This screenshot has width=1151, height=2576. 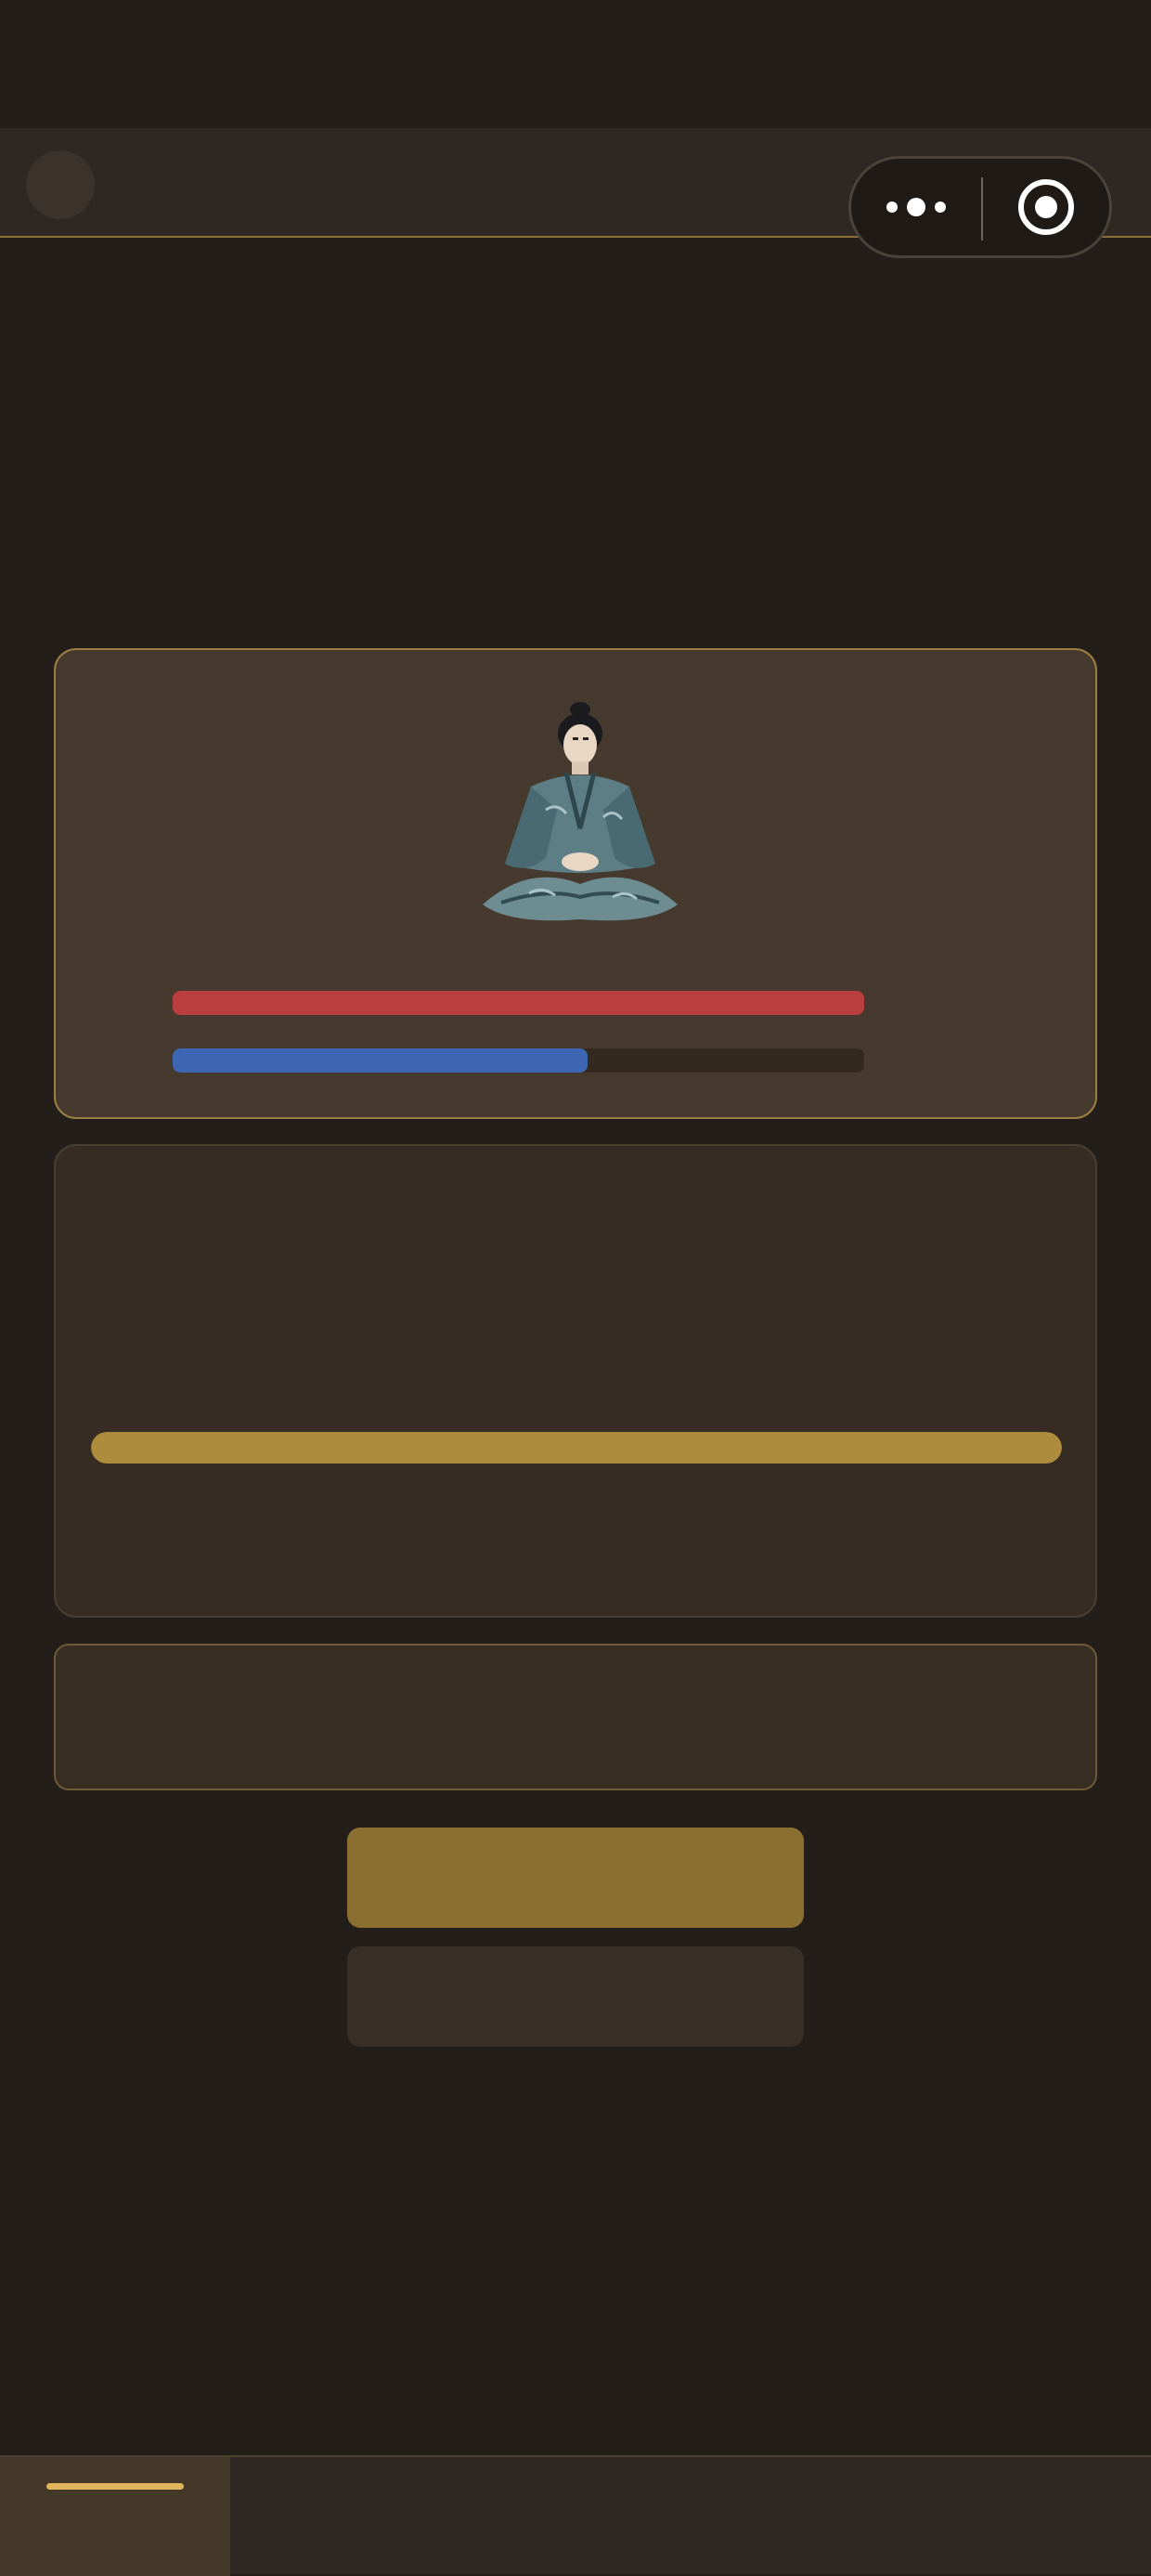 I want to click on miniprogram-capsule, so click(x=980, y=207).